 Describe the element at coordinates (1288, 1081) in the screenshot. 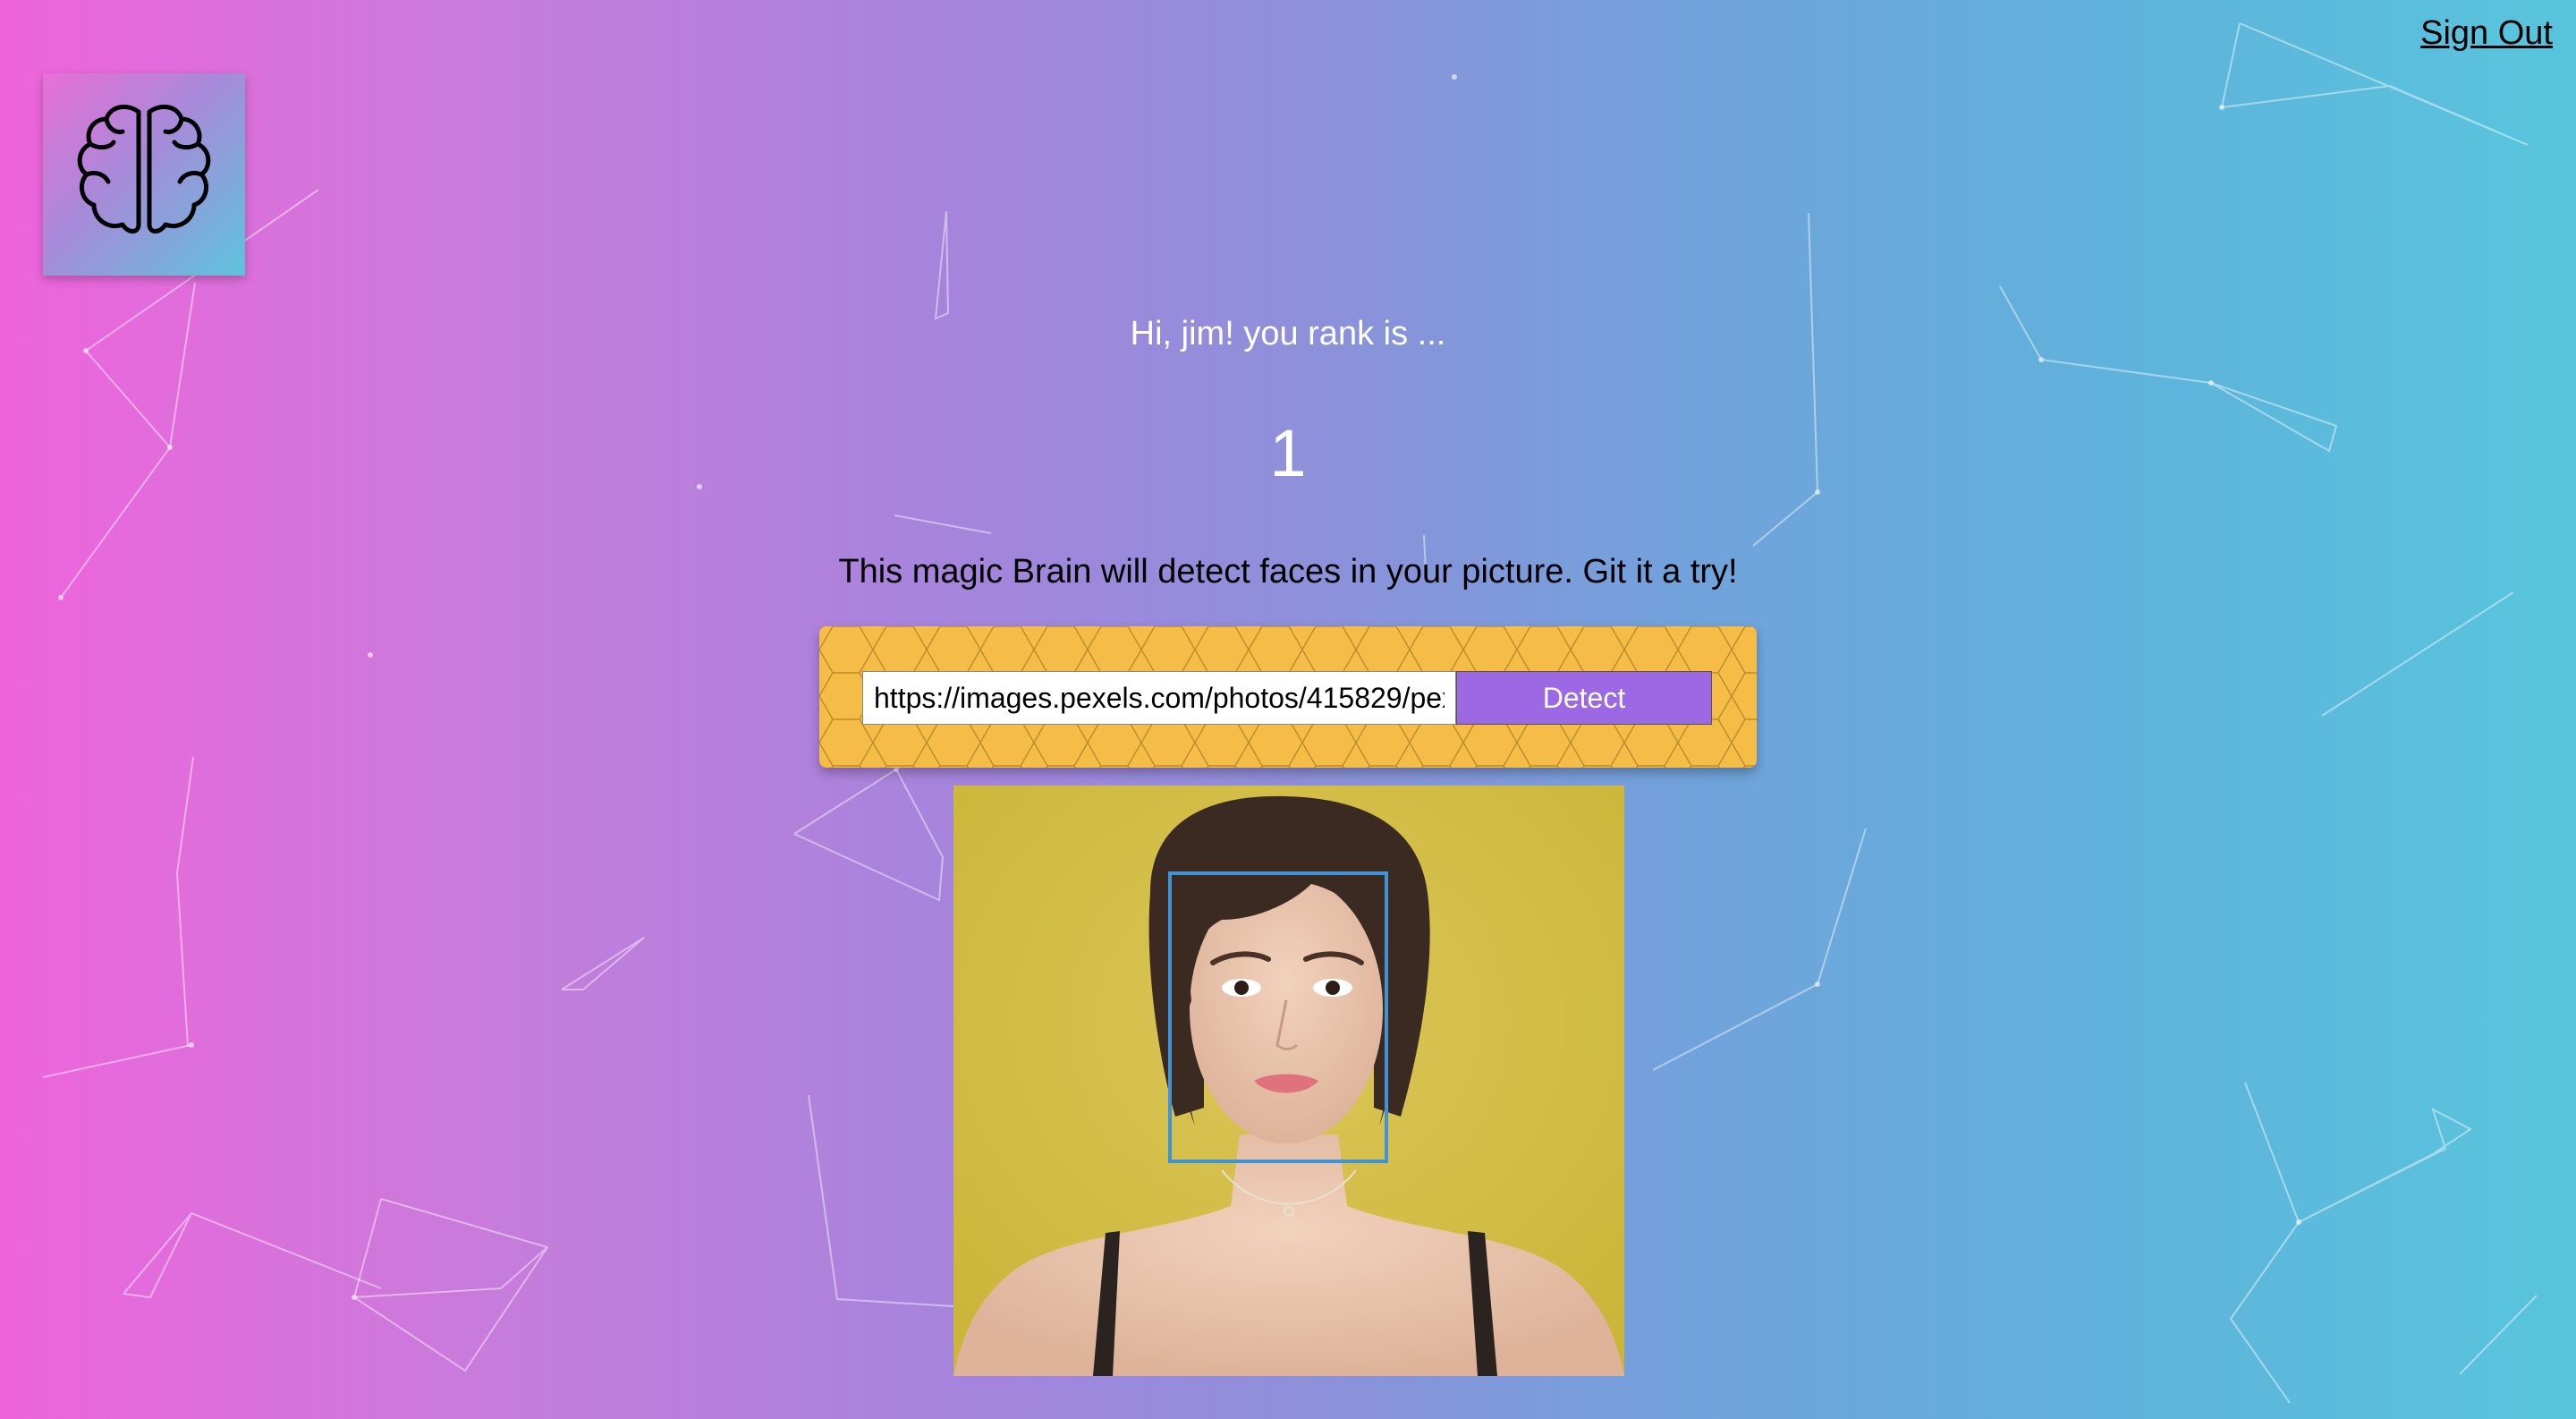

I see `result-image` at that location.